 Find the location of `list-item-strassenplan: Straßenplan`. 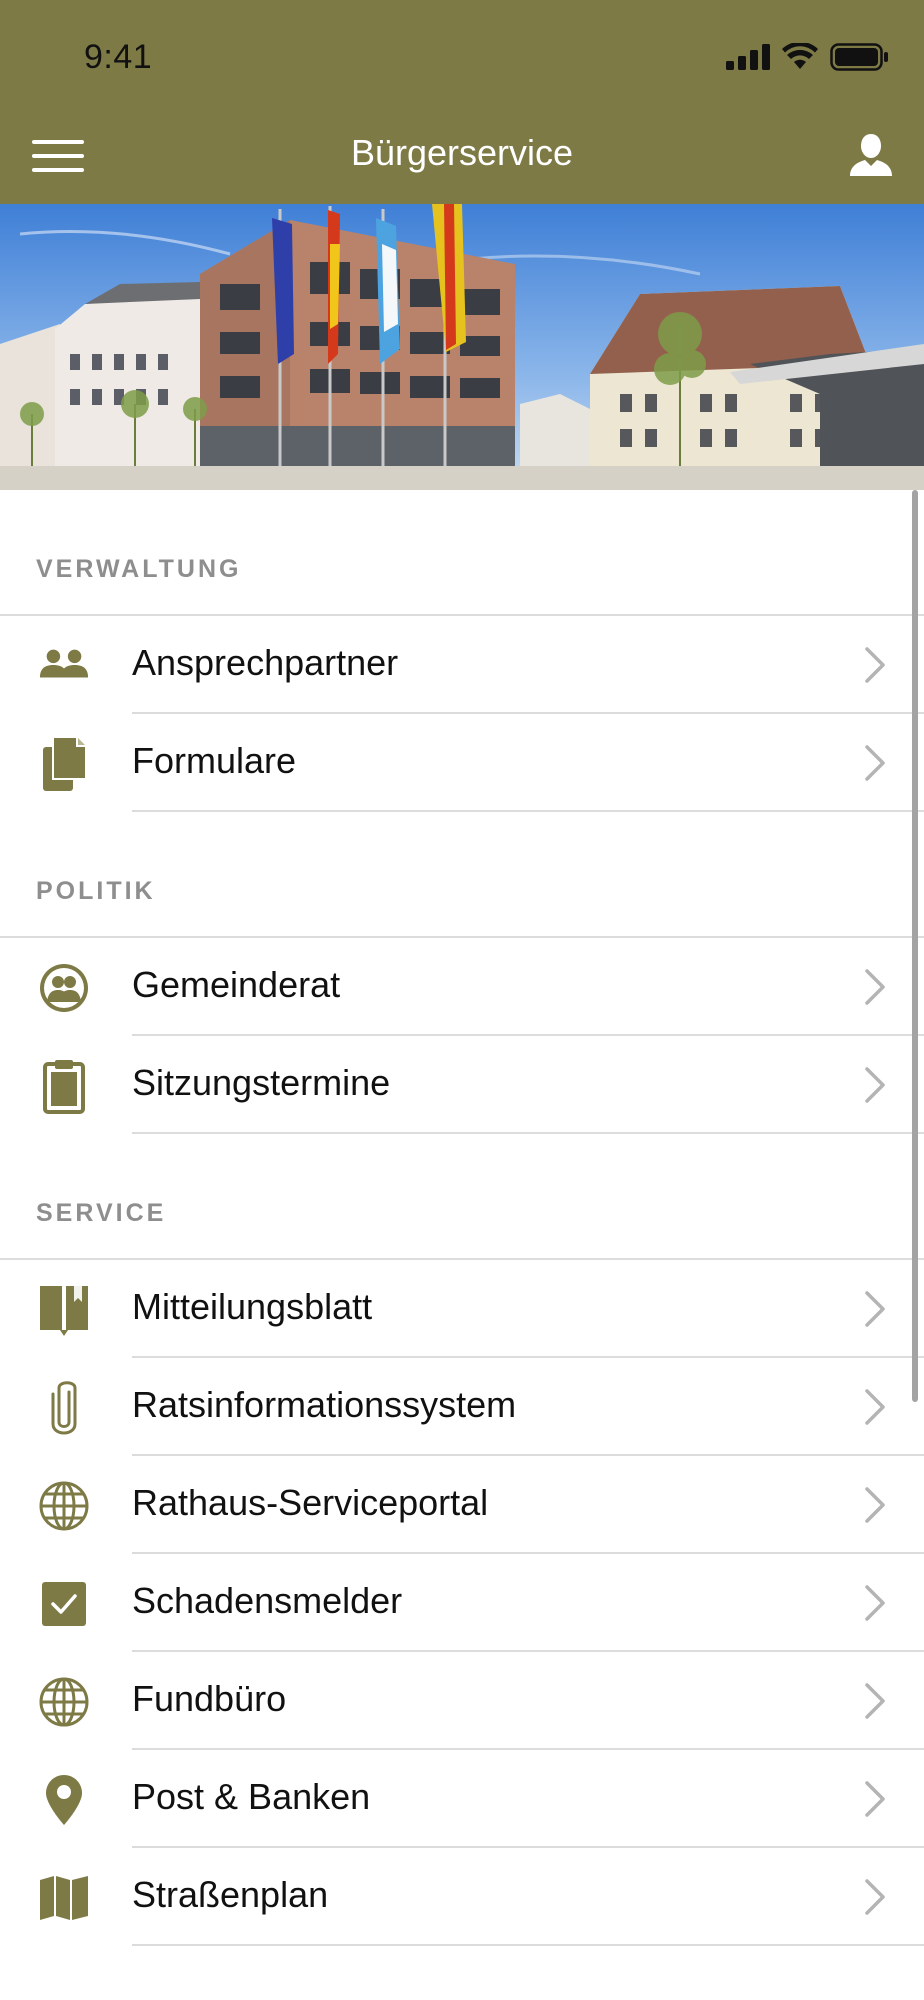

list-item-strassenplan: Straßenplan is located at coordinates (462, 1897).